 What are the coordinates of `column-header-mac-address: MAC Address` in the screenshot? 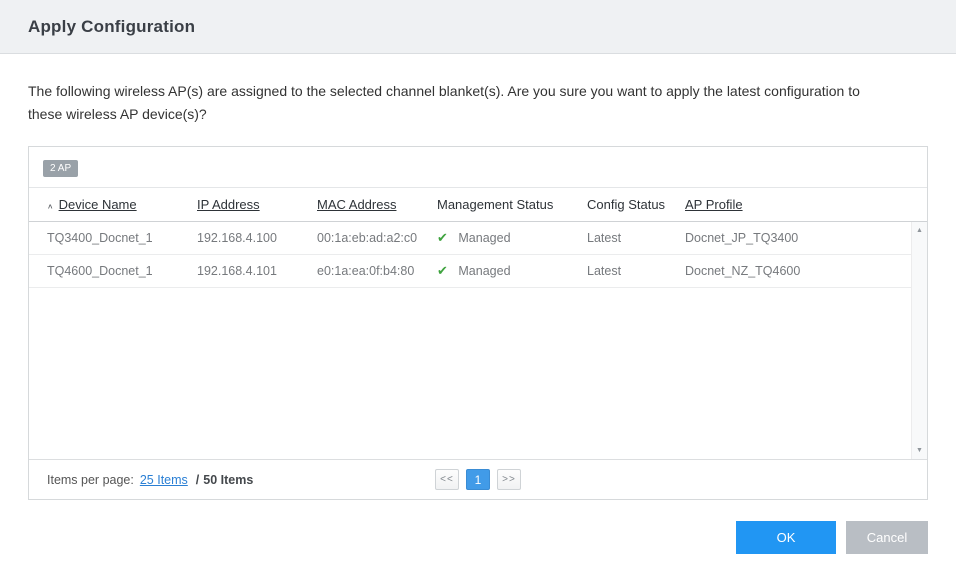 It's located at (377, 204).